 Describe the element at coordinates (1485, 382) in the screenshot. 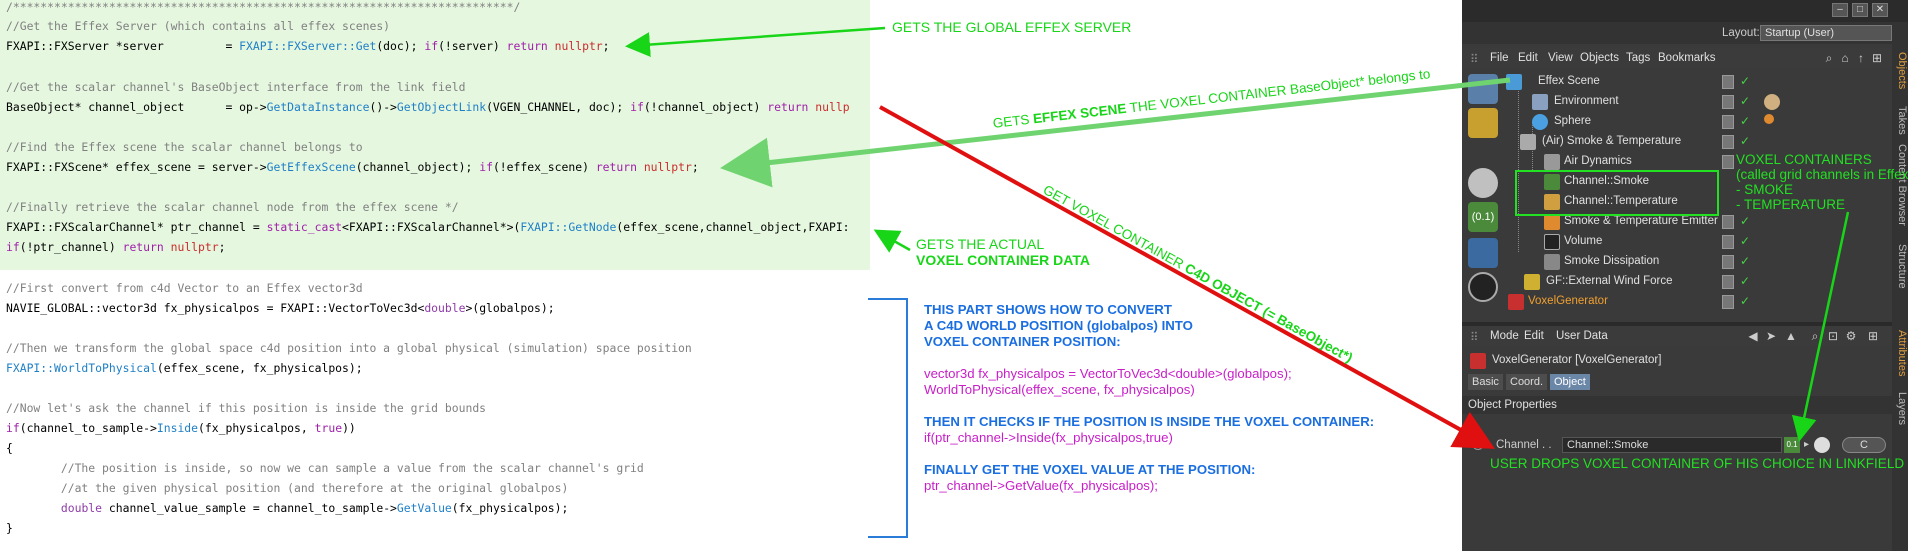

I see `tab-basic: Basic` at that location.